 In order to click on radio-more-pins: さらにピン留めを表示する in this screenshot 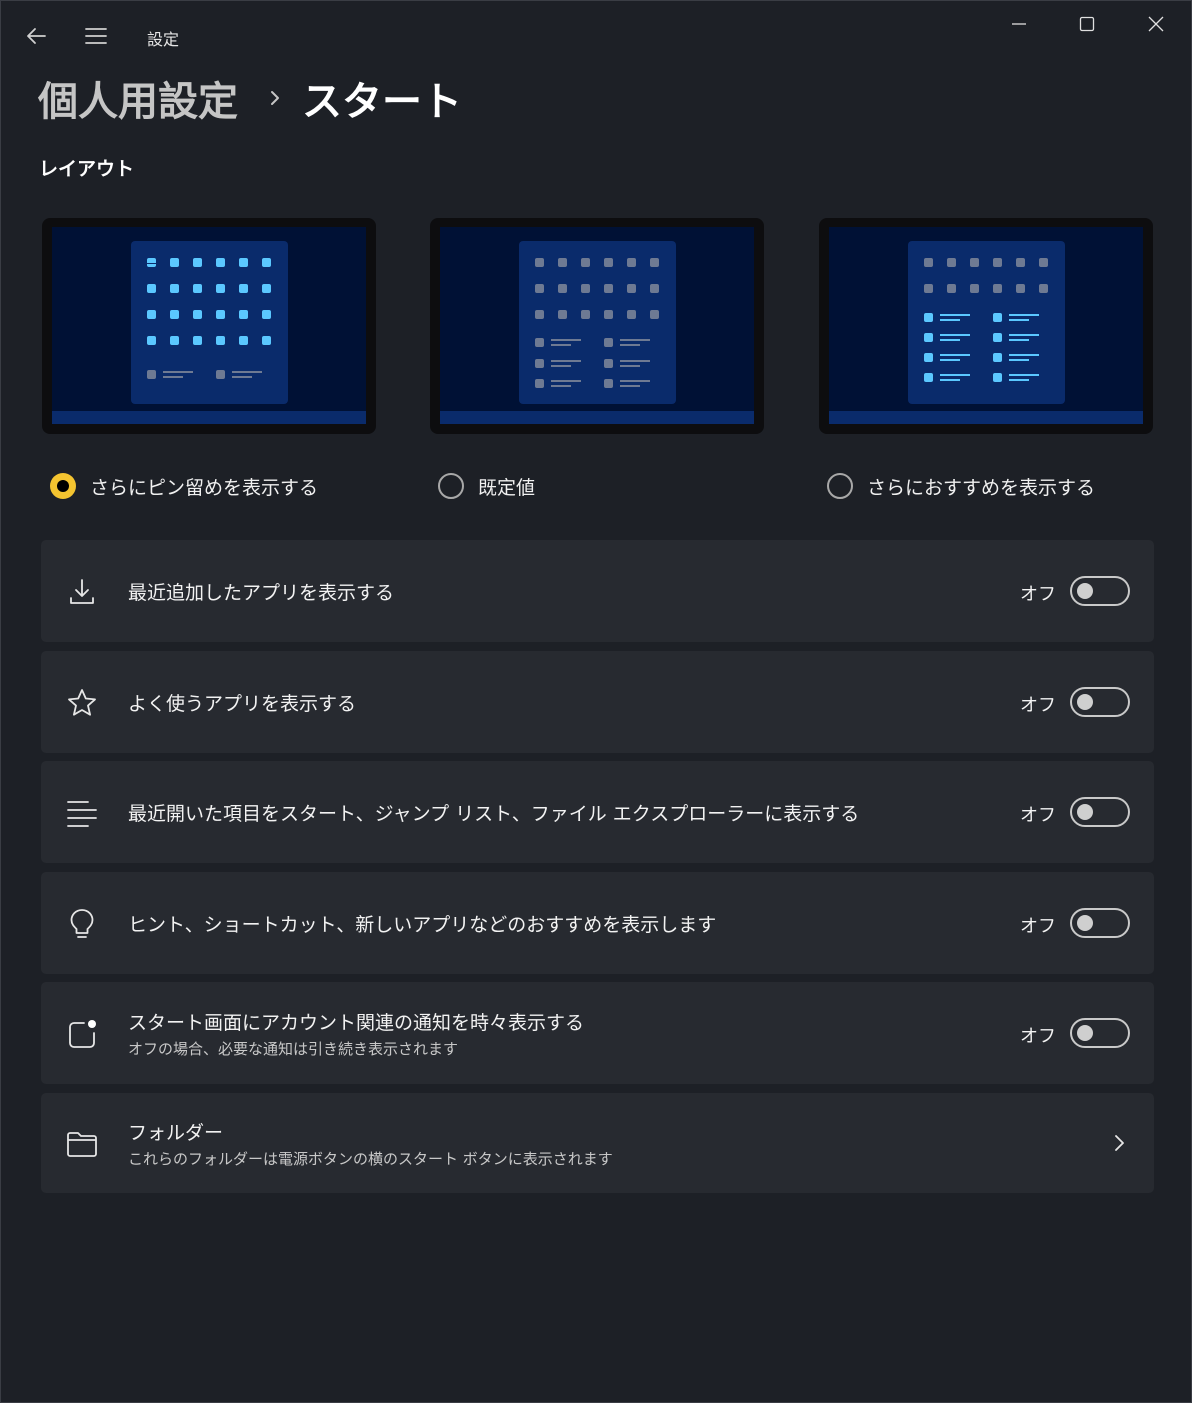, I will do `click(184, 486)`.